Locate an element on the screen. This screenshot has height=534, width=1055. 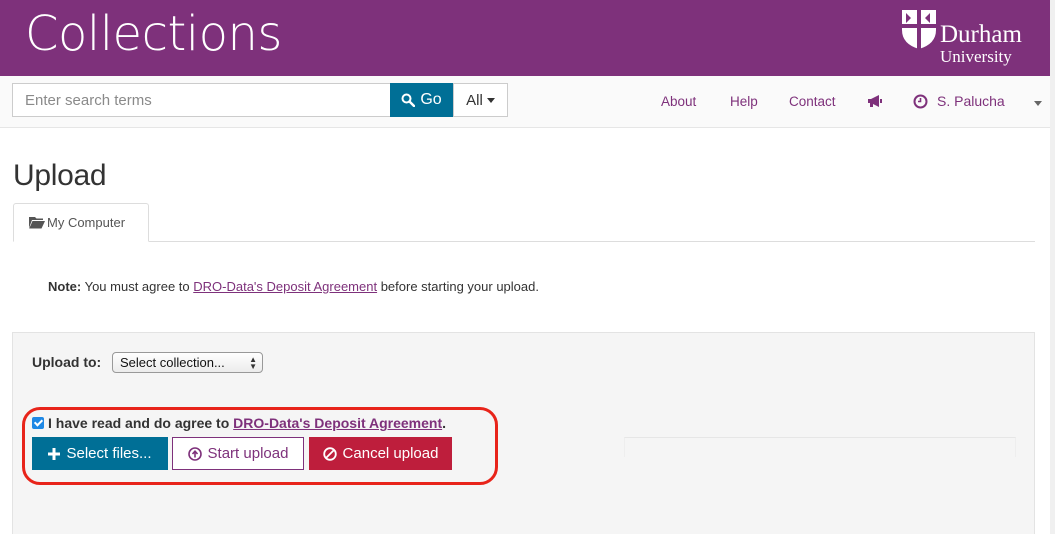
collection-select: Select collection... ▲ ▼ is located at coordinates (187, 362).